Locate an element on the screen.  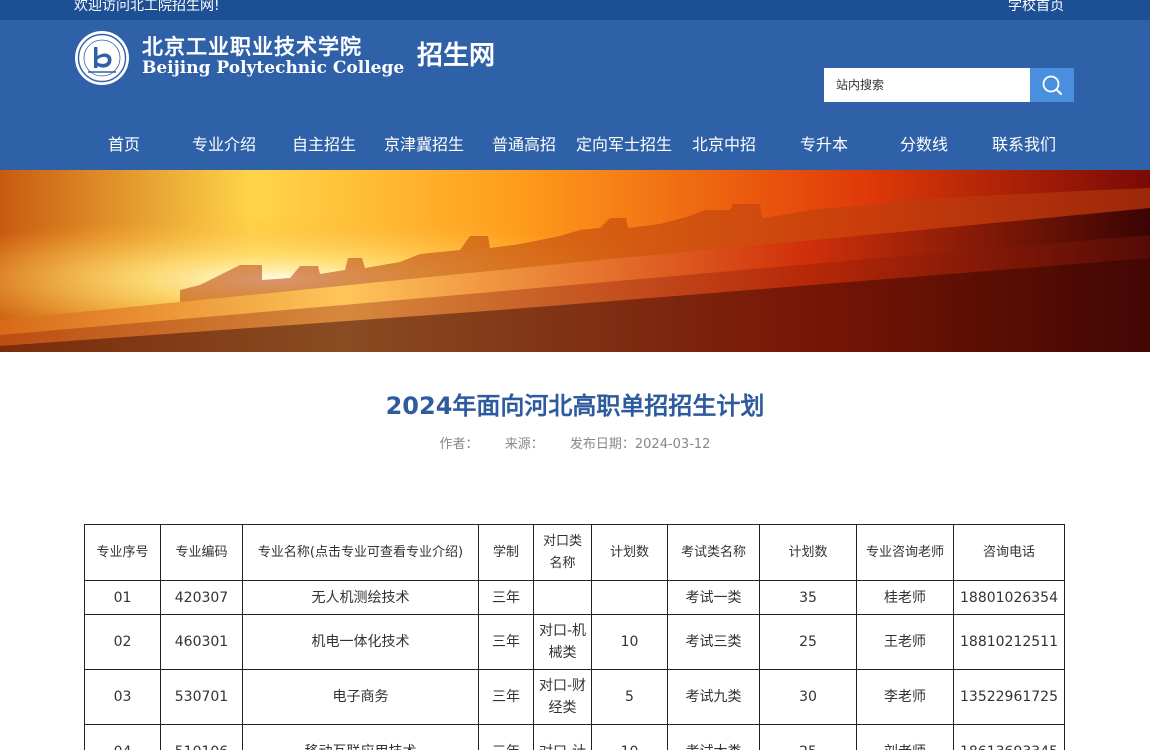
column-header: 专业序号 is located at coordinates (122, 552).